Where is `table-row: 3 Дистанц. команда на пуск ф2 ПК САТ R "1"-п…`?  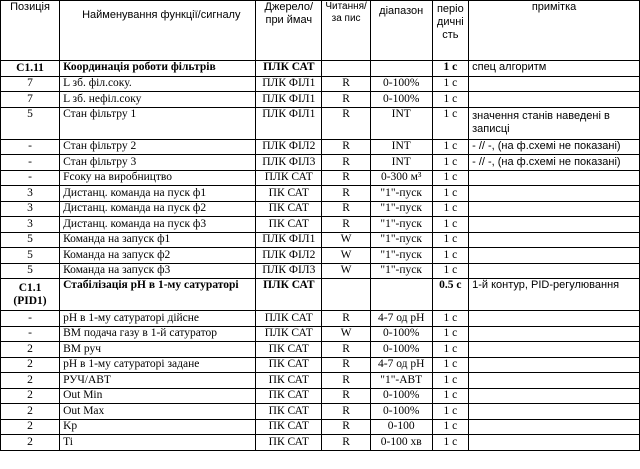
table-row: 3 Дистанц. команда на пуск ф2 ПК САТ R "1"-п… is located at coordinates (320, 208).